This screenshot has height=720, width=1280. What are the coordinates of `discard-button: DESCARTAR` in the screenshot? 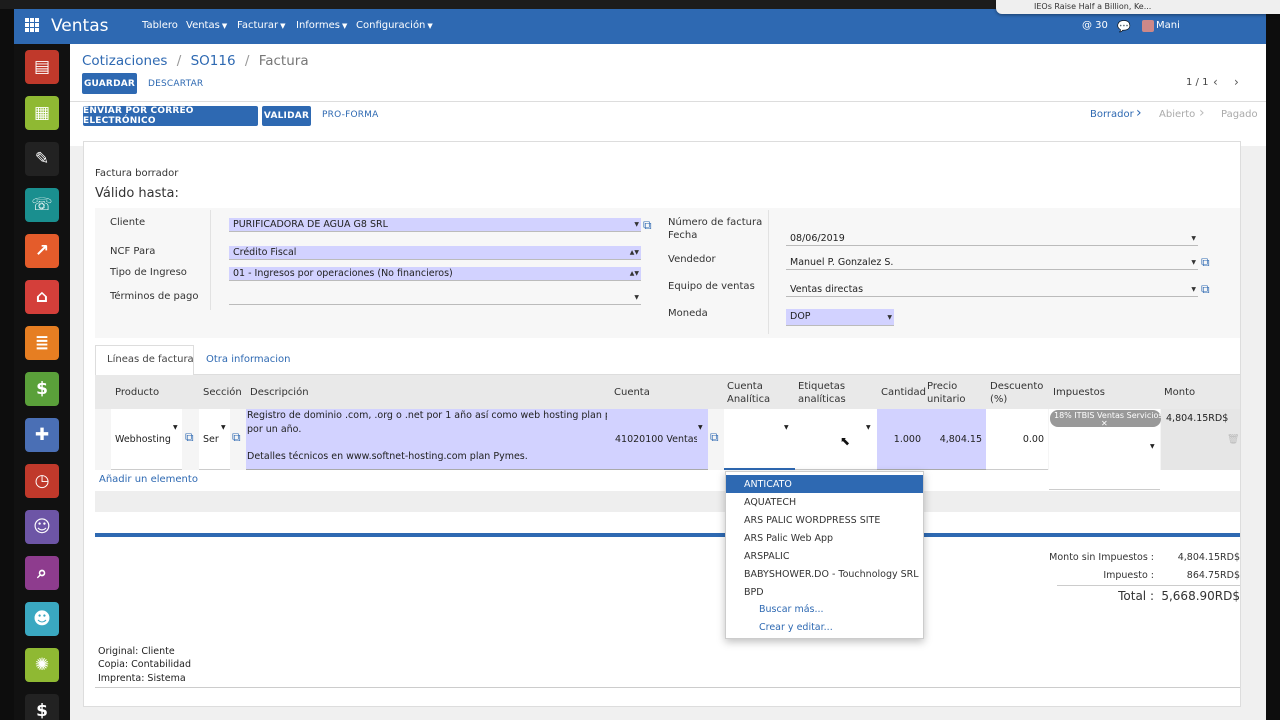 It's located at (175, 84).